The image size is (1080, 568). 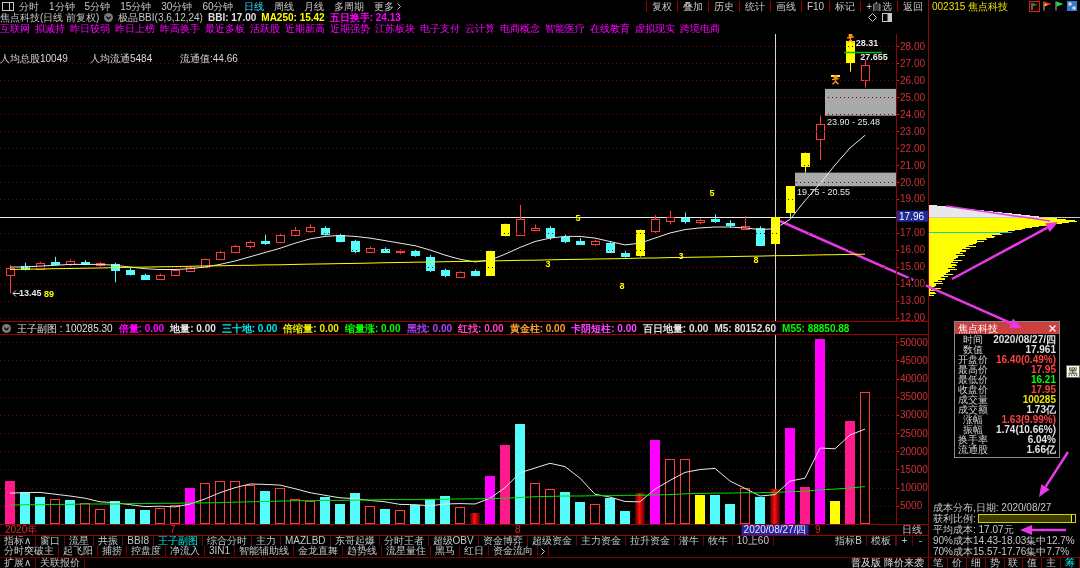 I want to click on indicator-tab: 3IN1, so click(x=220, y=551).